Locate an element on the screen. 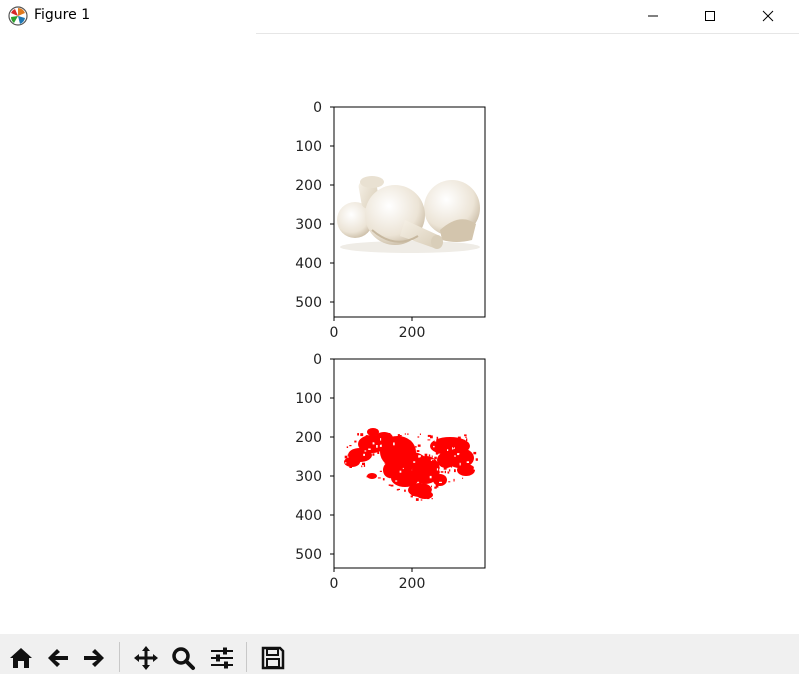  bottom-ytick-500: 500 is located at coordinates (308, 555).